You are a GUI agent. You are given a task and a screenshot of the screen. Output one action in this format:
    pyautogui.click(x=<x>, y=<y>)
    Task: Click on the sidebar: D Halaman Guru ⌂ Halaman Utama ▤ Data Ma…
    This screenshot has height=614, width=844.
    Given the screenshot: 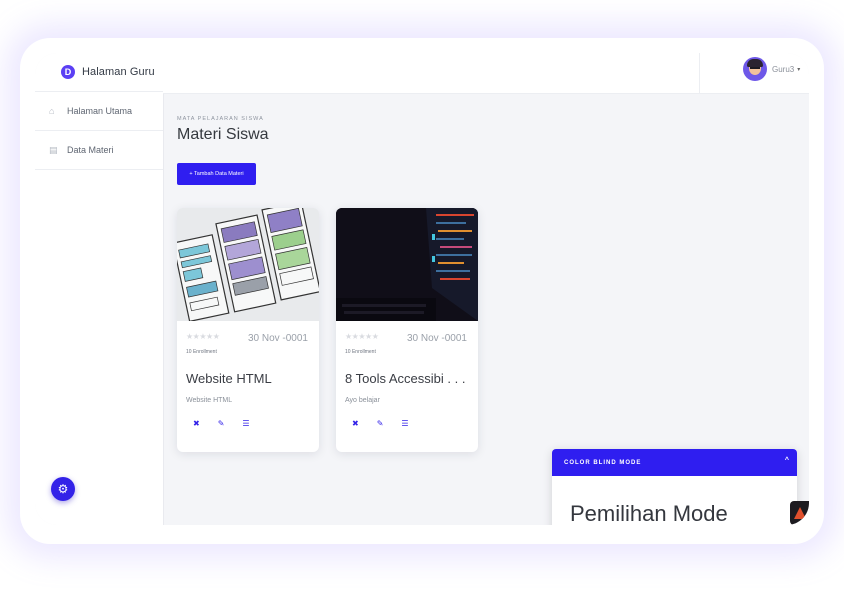 What is the action you would take?
    pyautogui.click(x=99, y=289)
    